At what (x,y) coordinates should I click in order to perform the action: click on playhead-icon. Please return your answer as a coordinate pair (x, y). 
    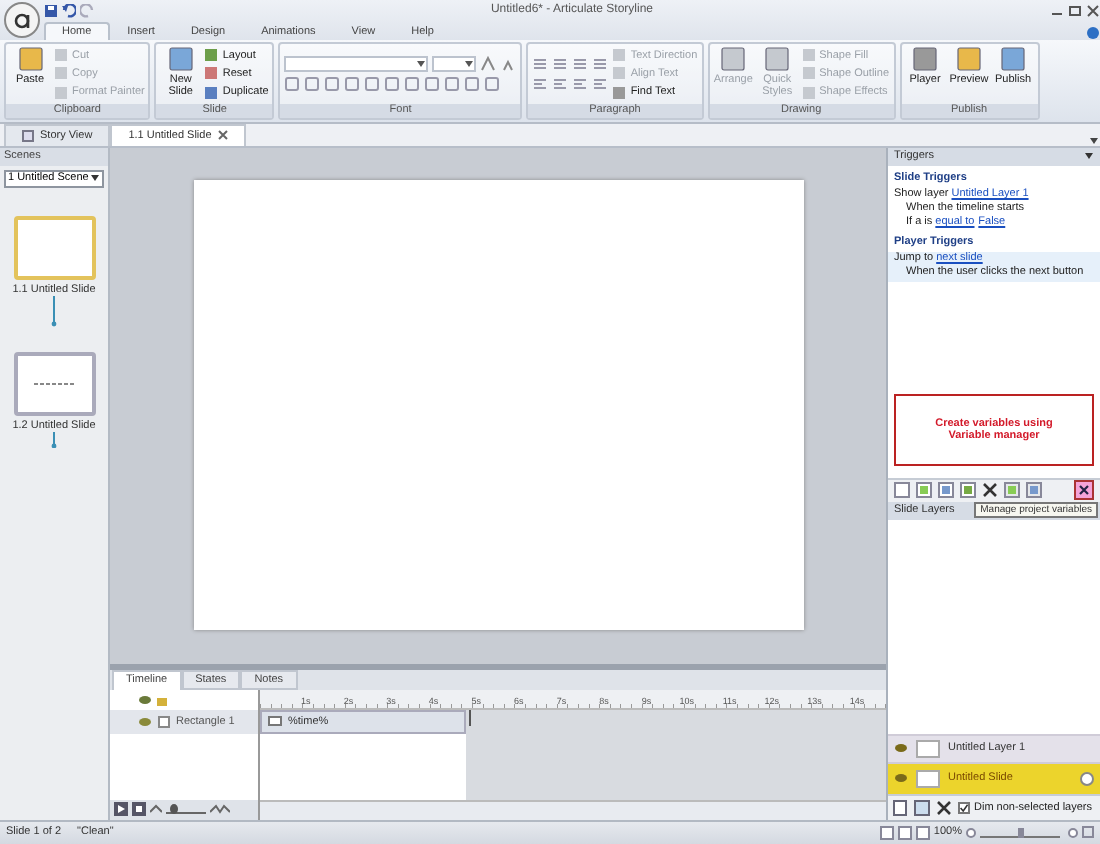
    Looking at the image, I should click on (470, 717).